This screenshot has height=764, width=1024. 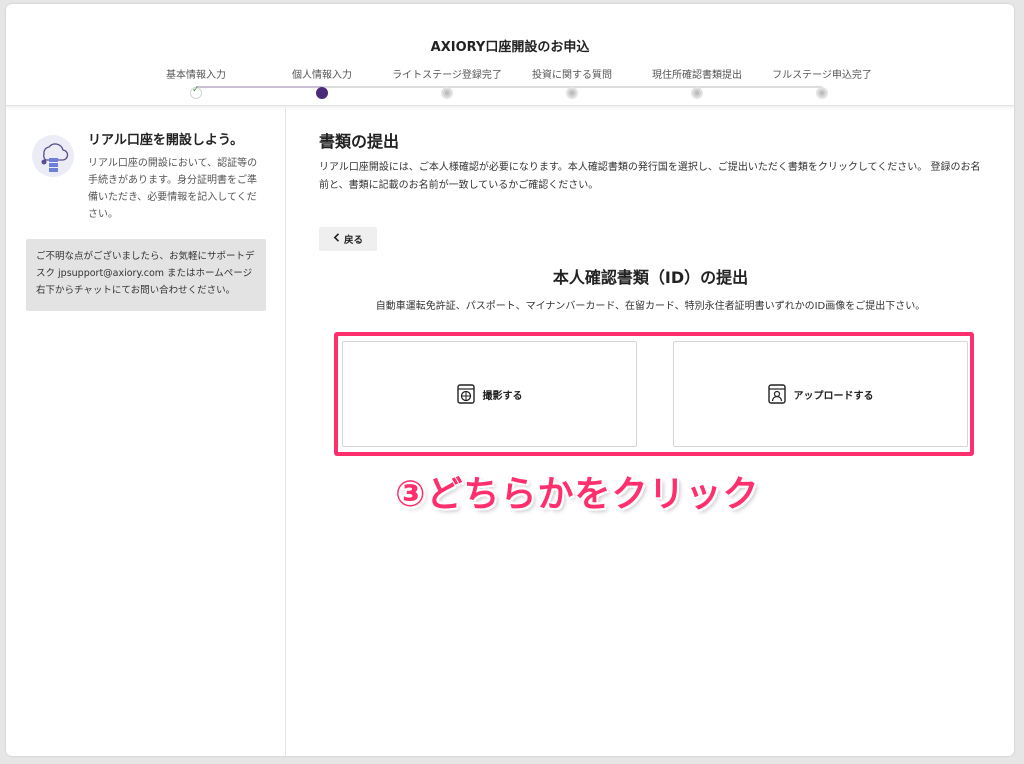 I want to click on id-card-upload-icon, so click(x=776, y=394).